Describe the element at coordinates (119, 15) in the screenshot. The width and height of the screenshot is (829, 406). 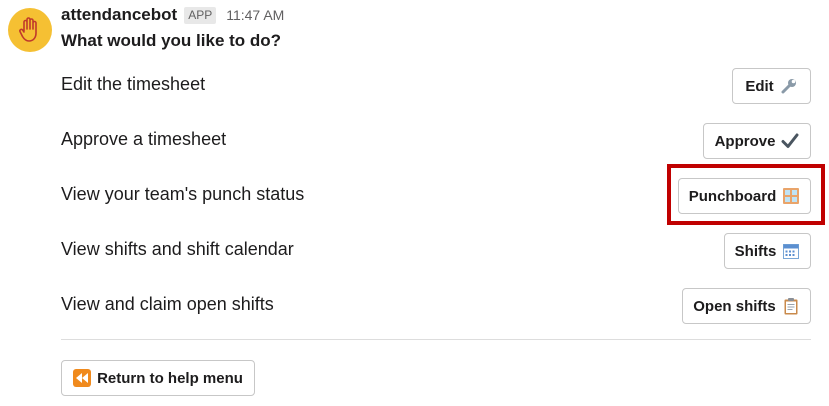
I see `bot-name: attendancebot` at that location.